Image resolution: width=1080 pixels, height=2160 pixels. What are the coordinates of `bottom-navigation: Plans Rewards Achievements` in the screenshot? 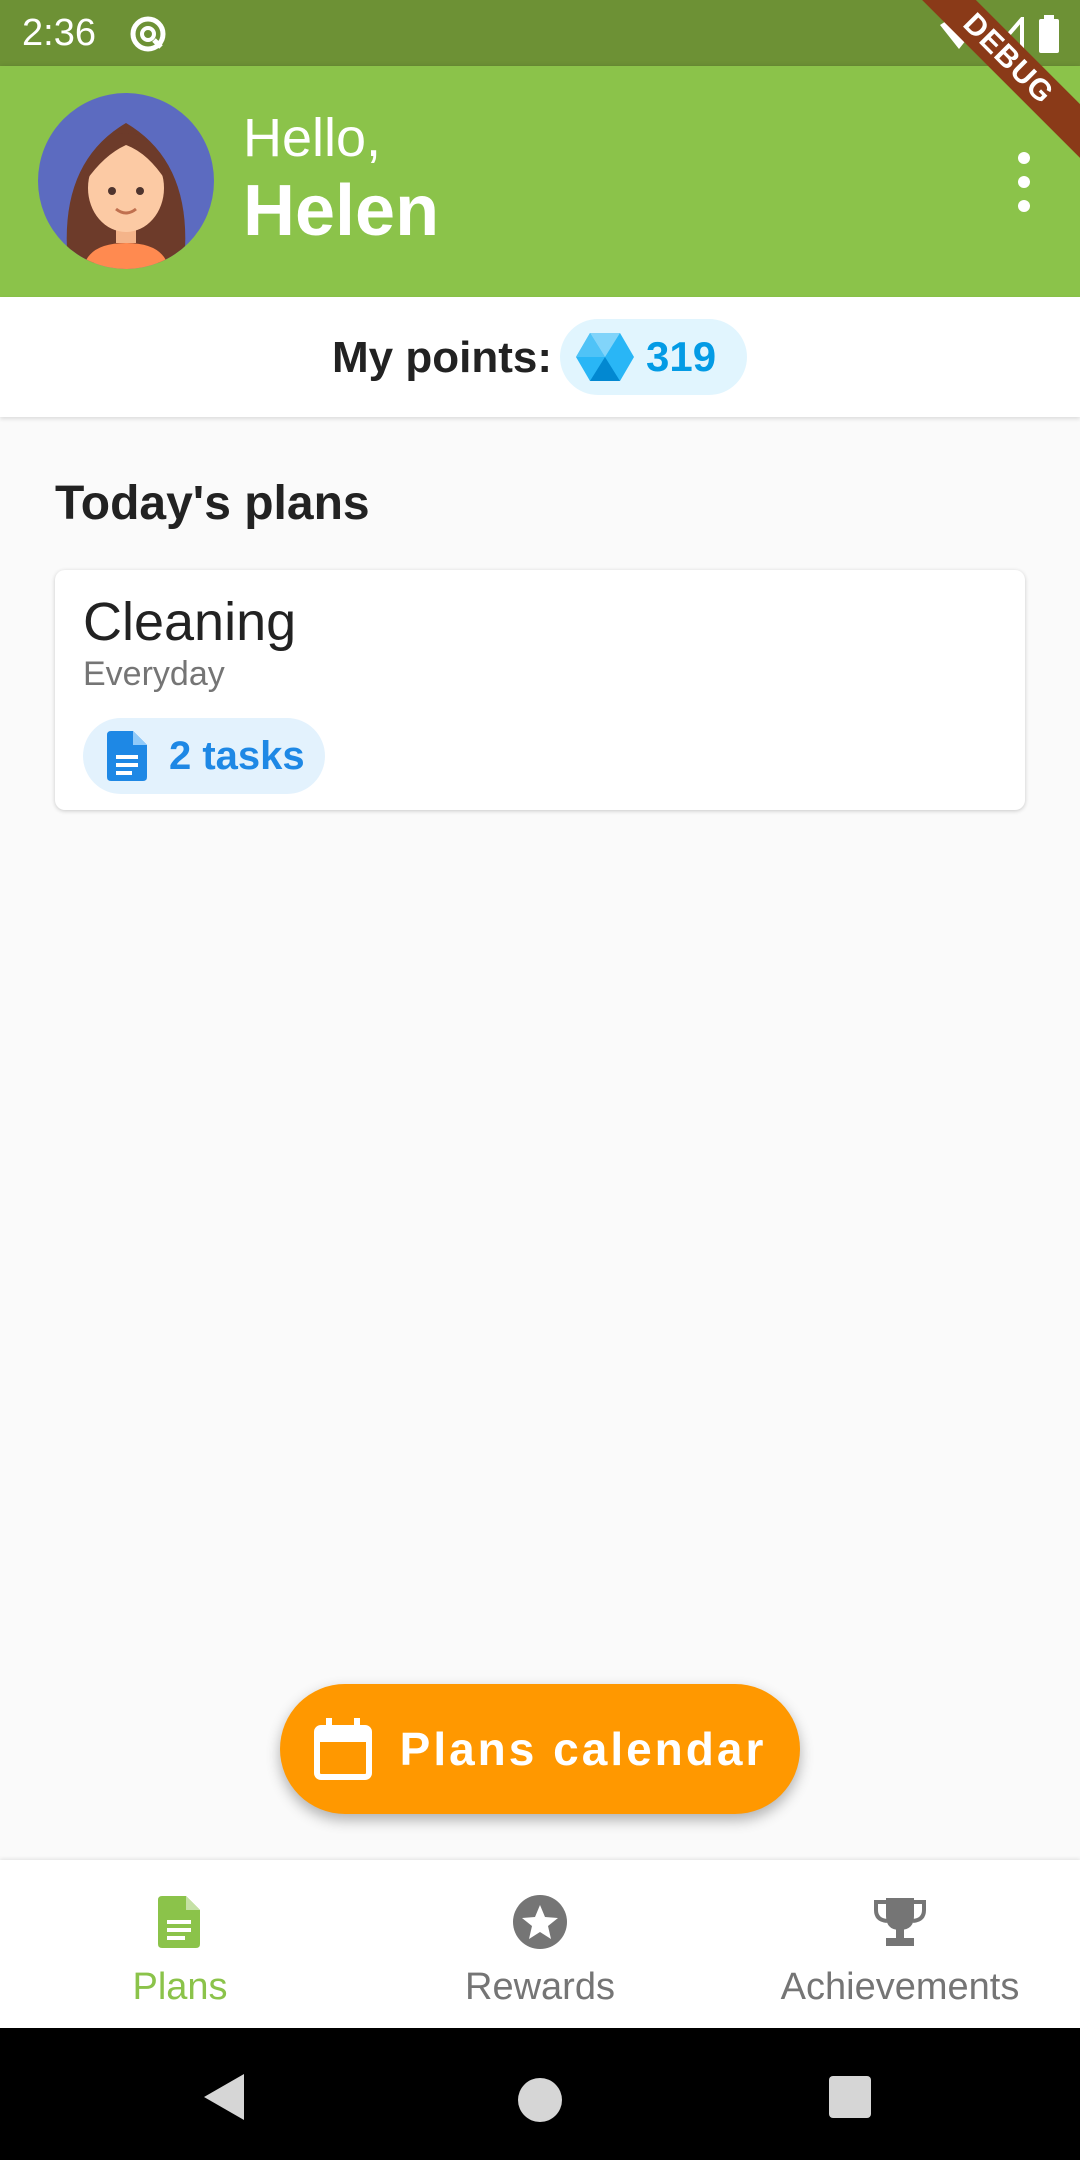 It's located at (540, 1944).